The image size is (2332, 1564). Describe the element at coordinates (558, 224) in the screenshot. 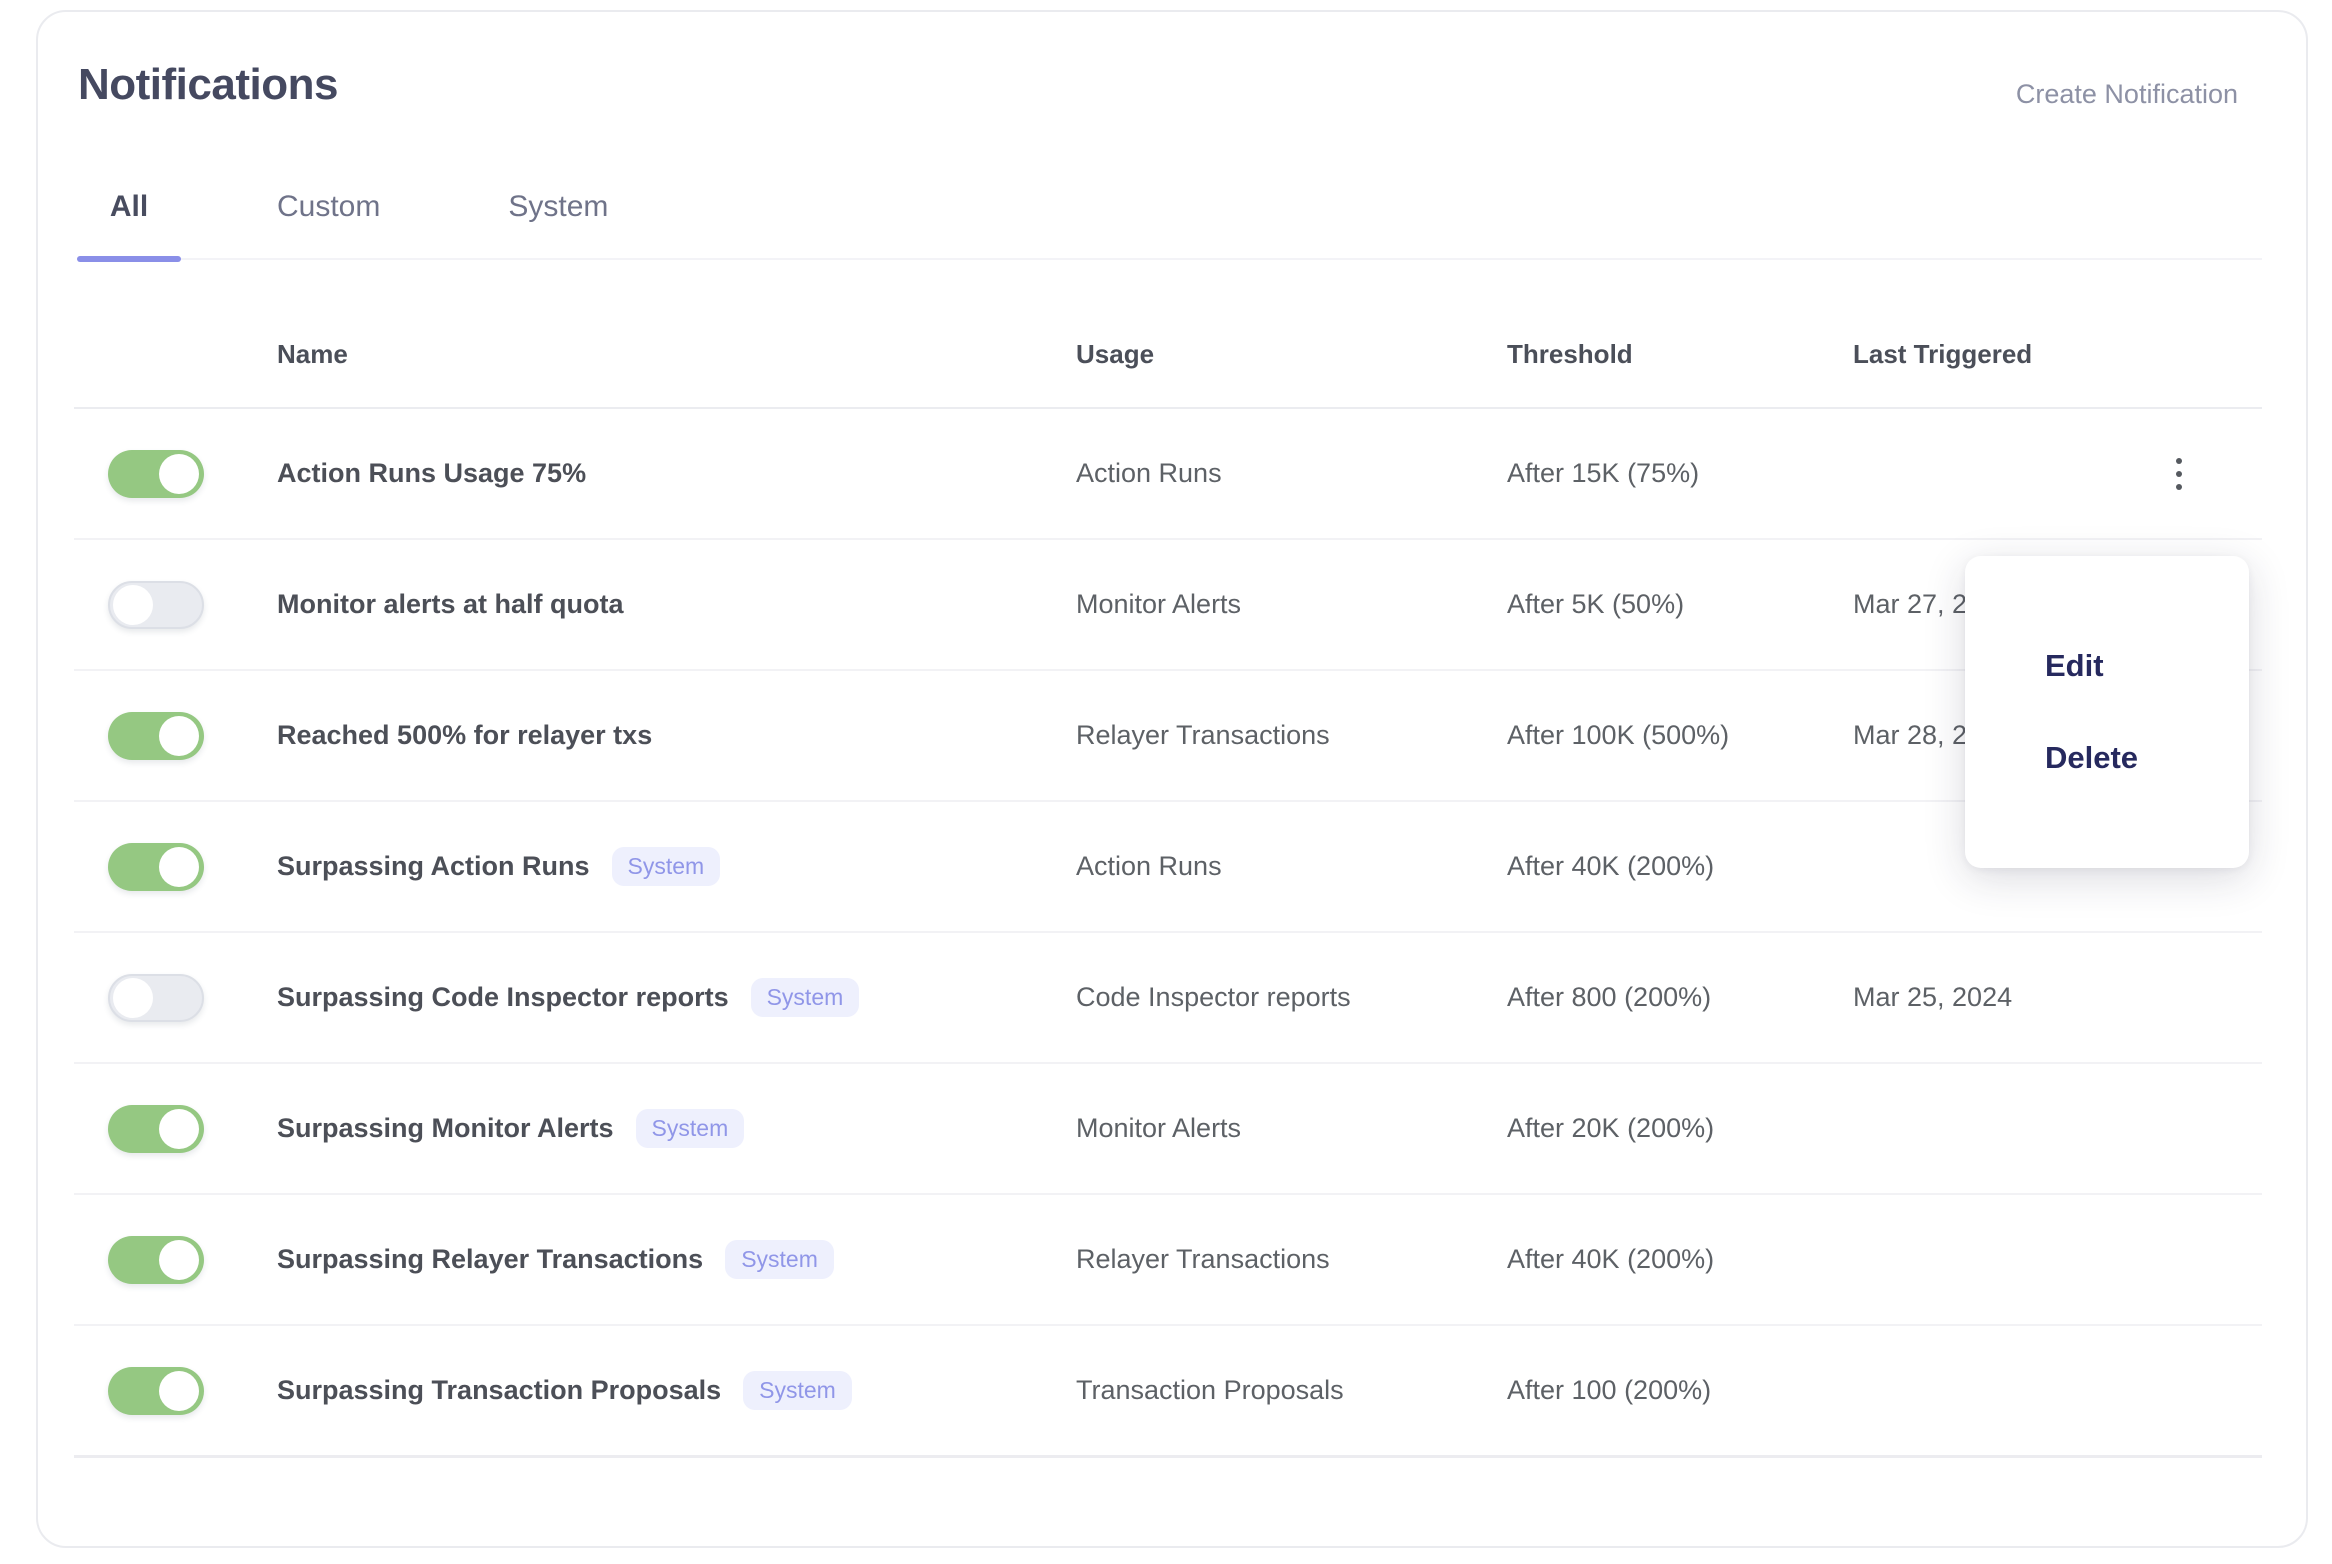

I see `tab-system: System` at that location.